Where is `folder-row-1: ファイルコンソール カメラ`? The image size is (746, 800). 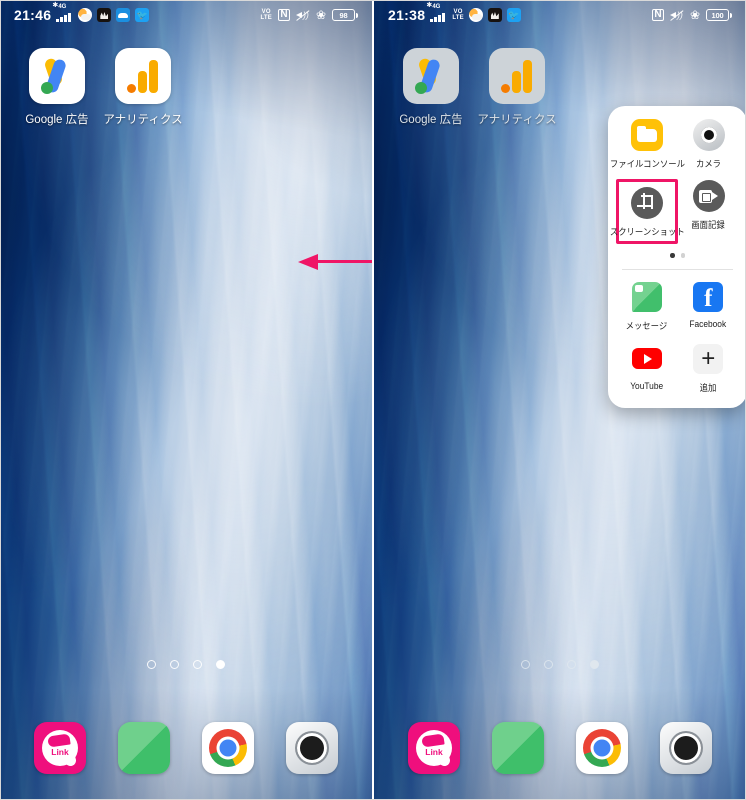
folder-row-1: ファイルコンソール カメラ is located at coordinates (674, 144).